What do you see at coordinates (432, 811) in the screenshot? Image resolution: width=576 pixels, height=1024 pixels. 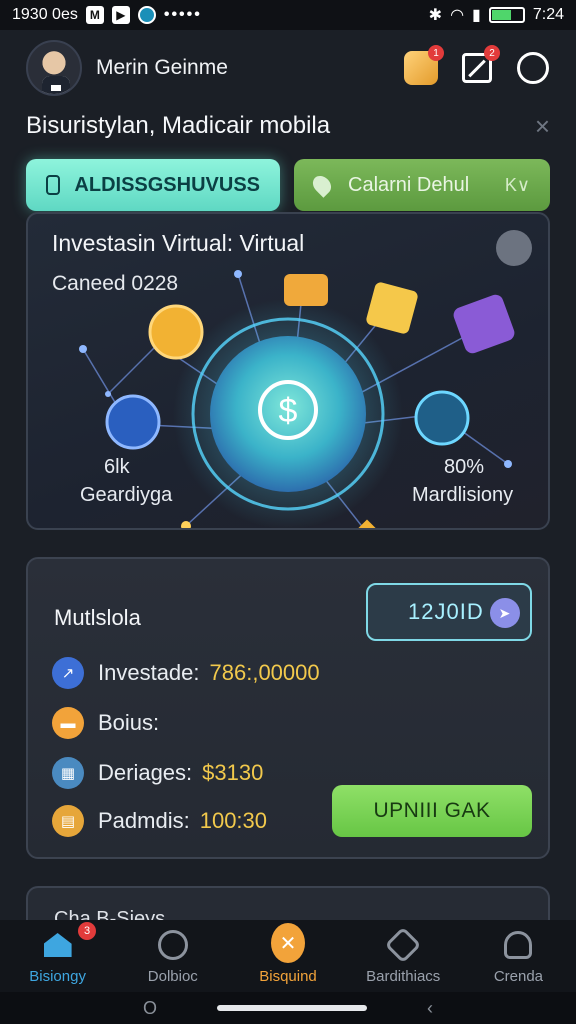 I see `cta-button: UPNIII GAK` at bounding box center [432, 811].